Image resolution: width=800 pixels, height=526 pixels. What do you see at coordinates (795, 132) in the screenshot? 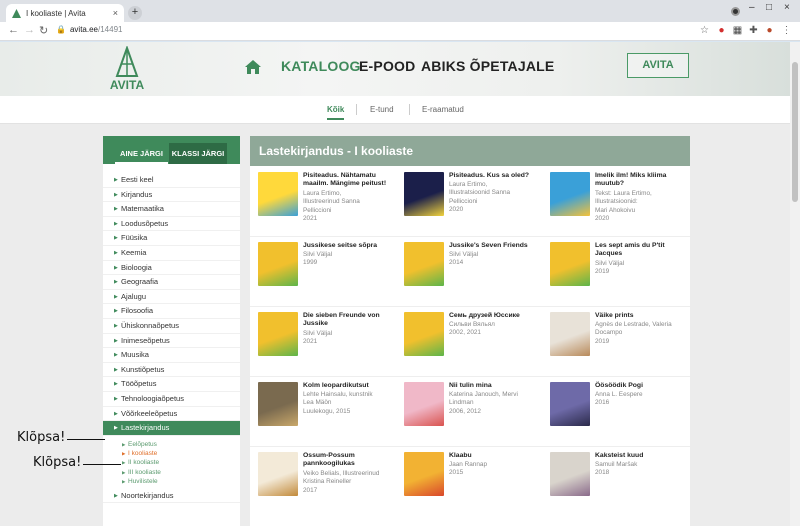
I see `scroll-thumb` at bounding box center [795, 132].